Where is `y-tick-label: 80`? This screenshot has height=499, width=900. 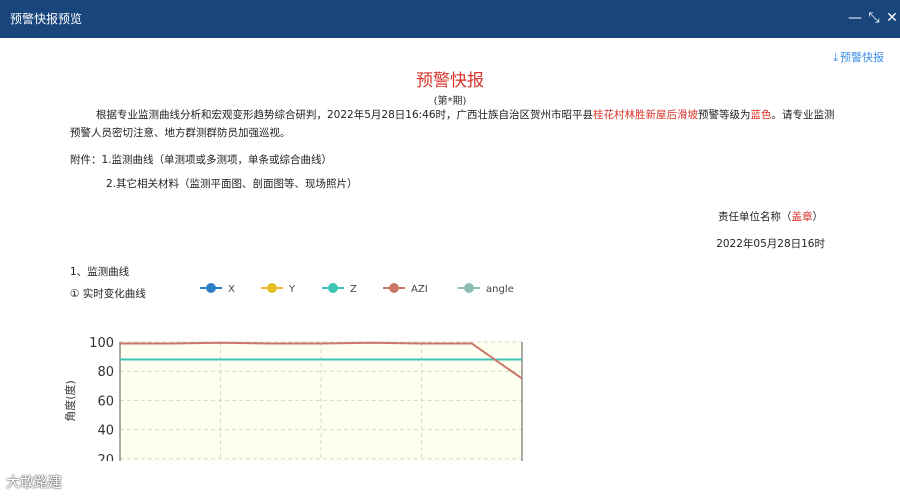
y-tick-label: 80 is located at coordinates (105, 372).